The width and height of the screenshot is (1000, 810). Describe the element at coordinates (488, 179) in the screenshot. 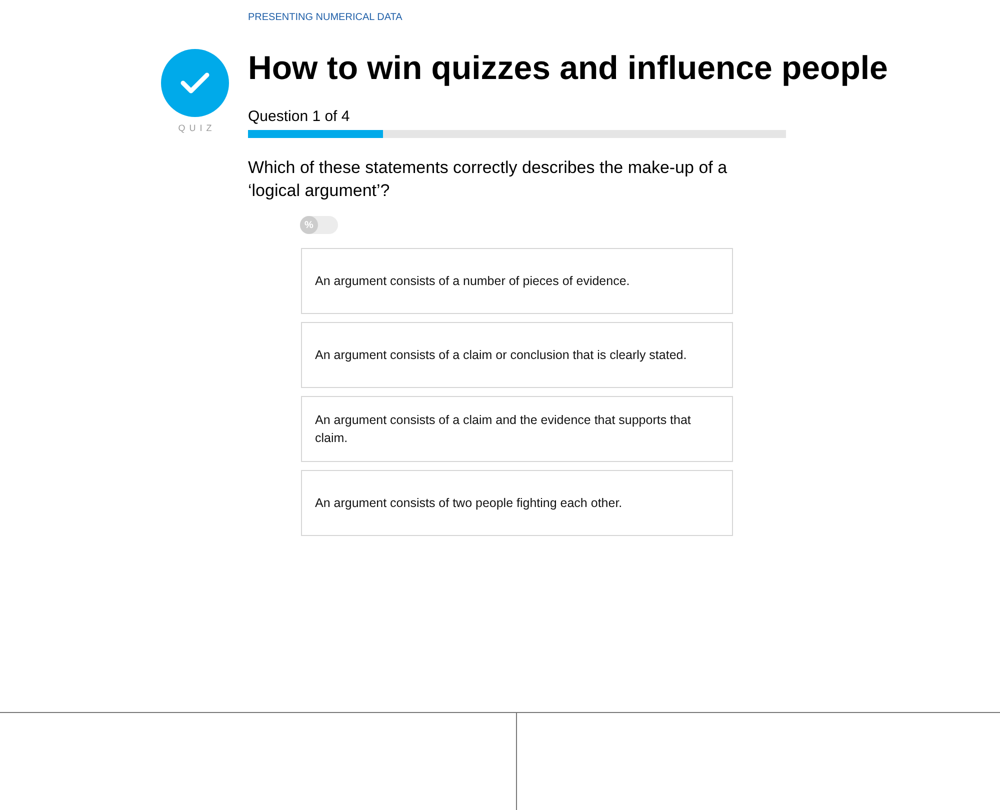

I see `question-text: Which of these statements correctly describes the make-up of a ‘logical argument’?` at that location.